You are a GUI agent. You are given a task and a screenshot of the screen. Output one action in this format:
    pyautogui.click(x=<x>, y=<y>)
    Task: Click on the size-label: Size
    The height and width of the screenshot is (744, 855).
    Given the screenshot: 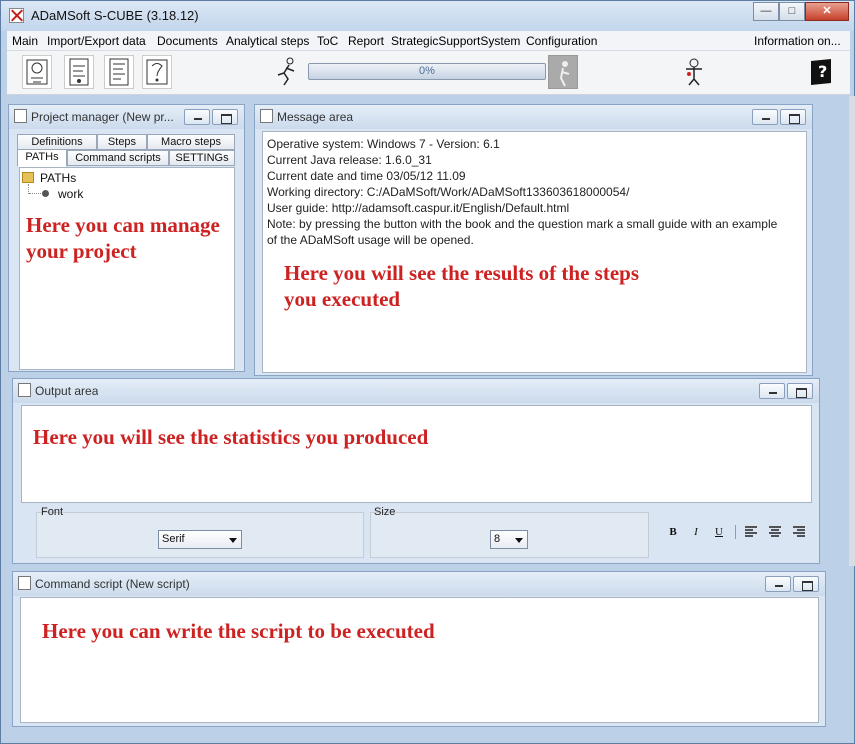 What is the action you would take?
    pyautogui.click(x=385, y=512)
    